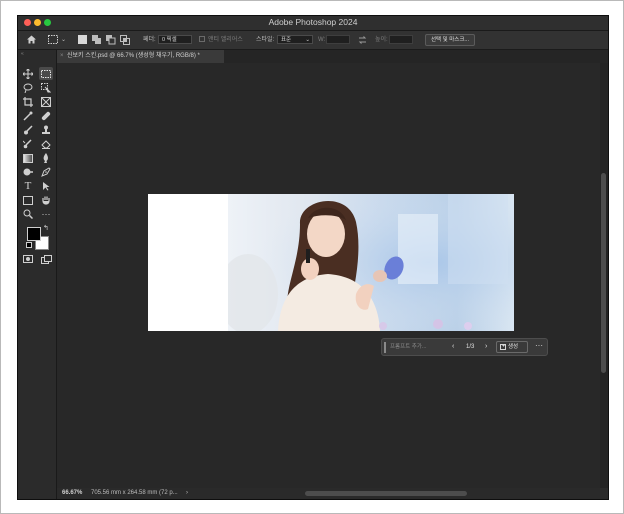  What do you see at coordinates (503, 347) in the screenshot?
I see `generate-icon` at bounding box center [503, 347].